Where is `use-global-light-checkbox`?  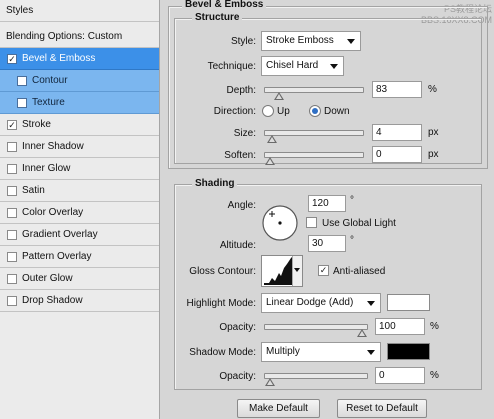 use-global-light-checkbox is located at coordinates (311, 222).